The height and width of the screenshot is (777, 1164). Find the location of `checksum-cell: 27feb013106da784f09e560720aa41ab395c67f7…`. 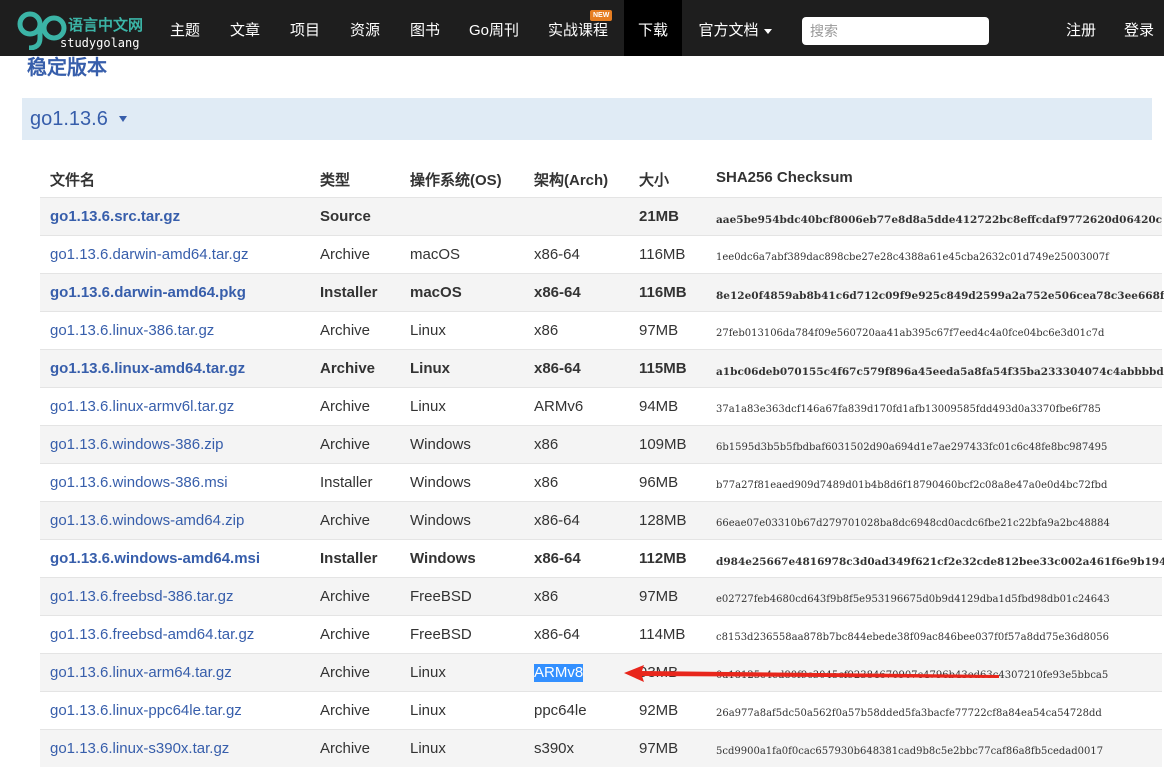

checksum-cell: 27feb013106da784f09e560720aa41ab395c67f7… is located at coordinates (910, 333).